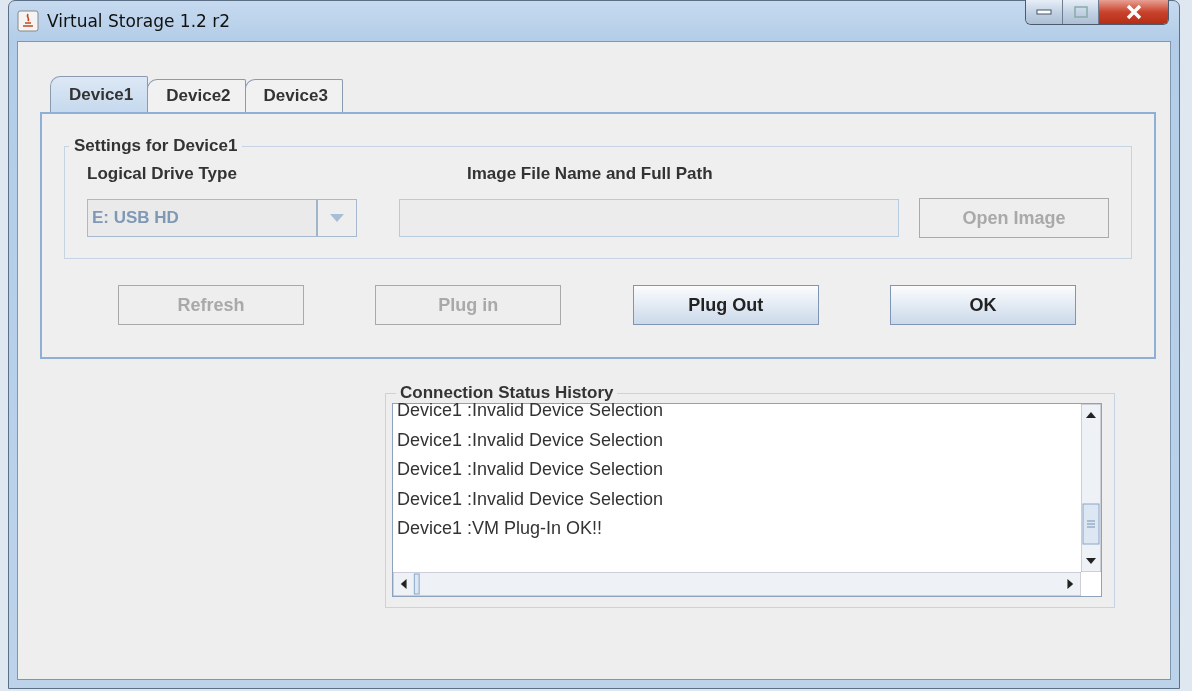  Describe the element at coordinates (337, 218) in the screenshot. I see `caret-icon` at that location.